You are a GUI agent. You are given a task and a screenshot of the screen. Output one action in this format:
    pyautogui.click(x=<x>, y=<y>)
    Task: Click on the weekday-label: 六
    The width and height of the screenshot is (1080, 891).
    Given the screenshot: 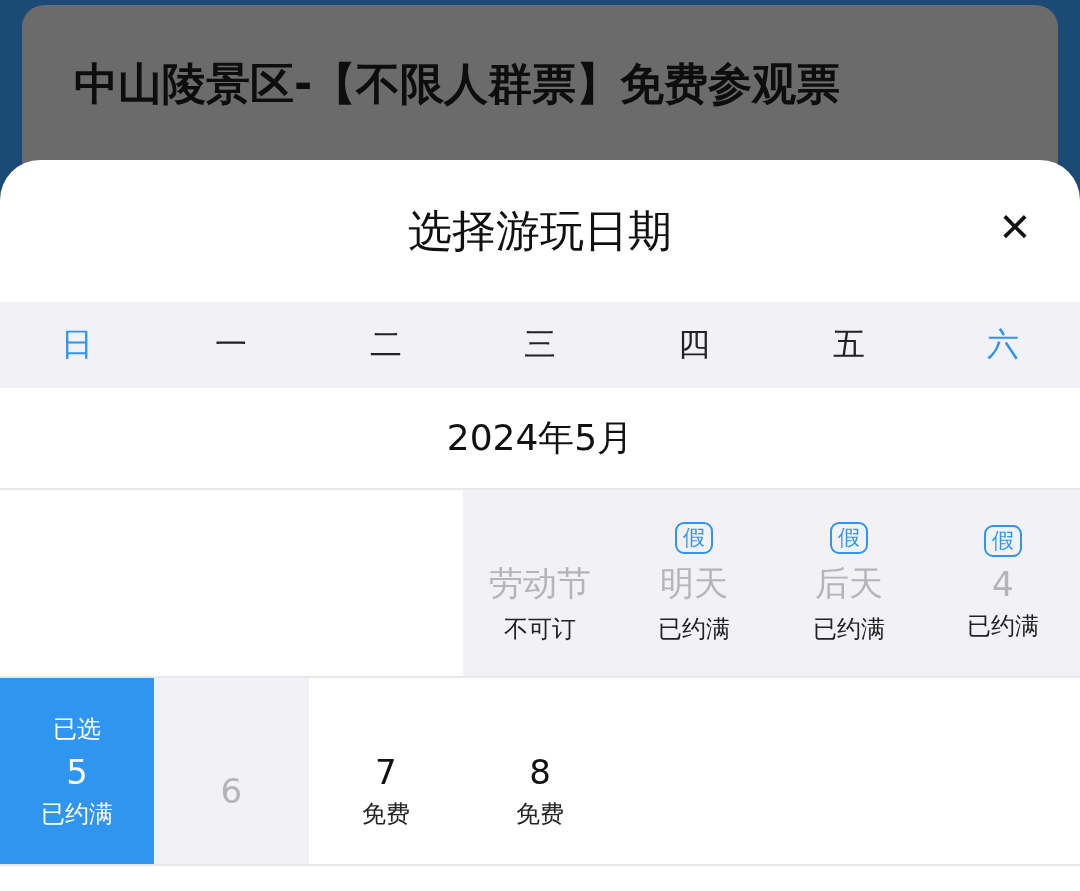 What is the action you would take?
    pyautogui.click(x=1002, y=344)
    